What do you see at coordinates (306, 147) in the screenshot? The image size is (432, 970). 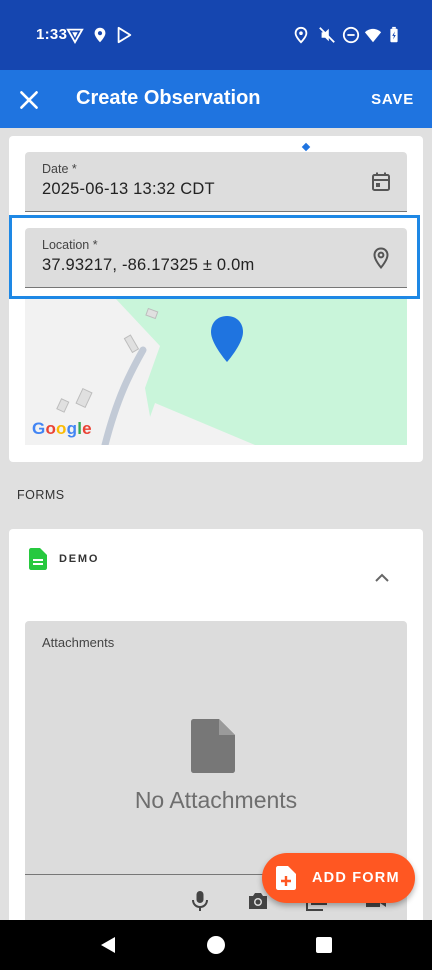 I see `scroll-indicator` at bounding box center [306, 147].